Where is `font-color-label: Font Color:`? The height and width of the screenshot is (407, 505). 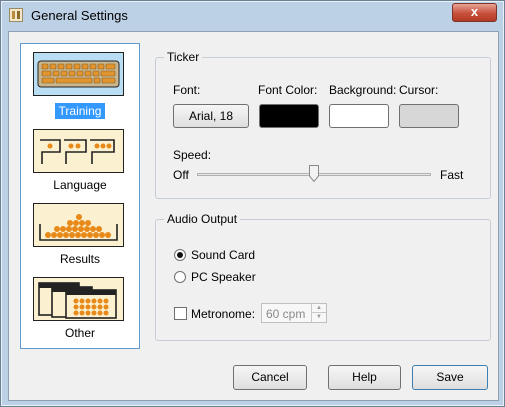 font-color-label: Font Color: is located at coordinates (288, 90).